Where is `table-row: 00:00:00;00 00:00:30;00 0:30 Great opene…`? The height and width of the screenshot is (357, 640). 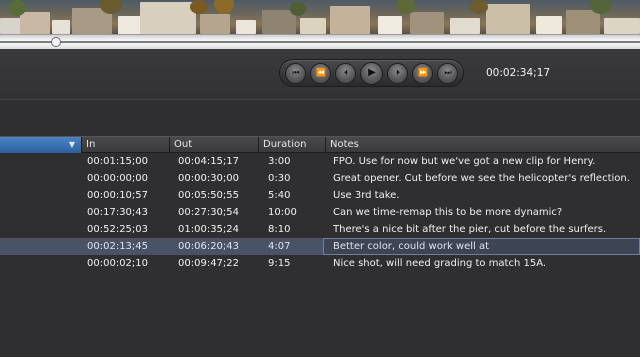
table-row: 00:00:00;00 00:00:30;00 0:30 Great opene… is located at coordinates (320, 178).